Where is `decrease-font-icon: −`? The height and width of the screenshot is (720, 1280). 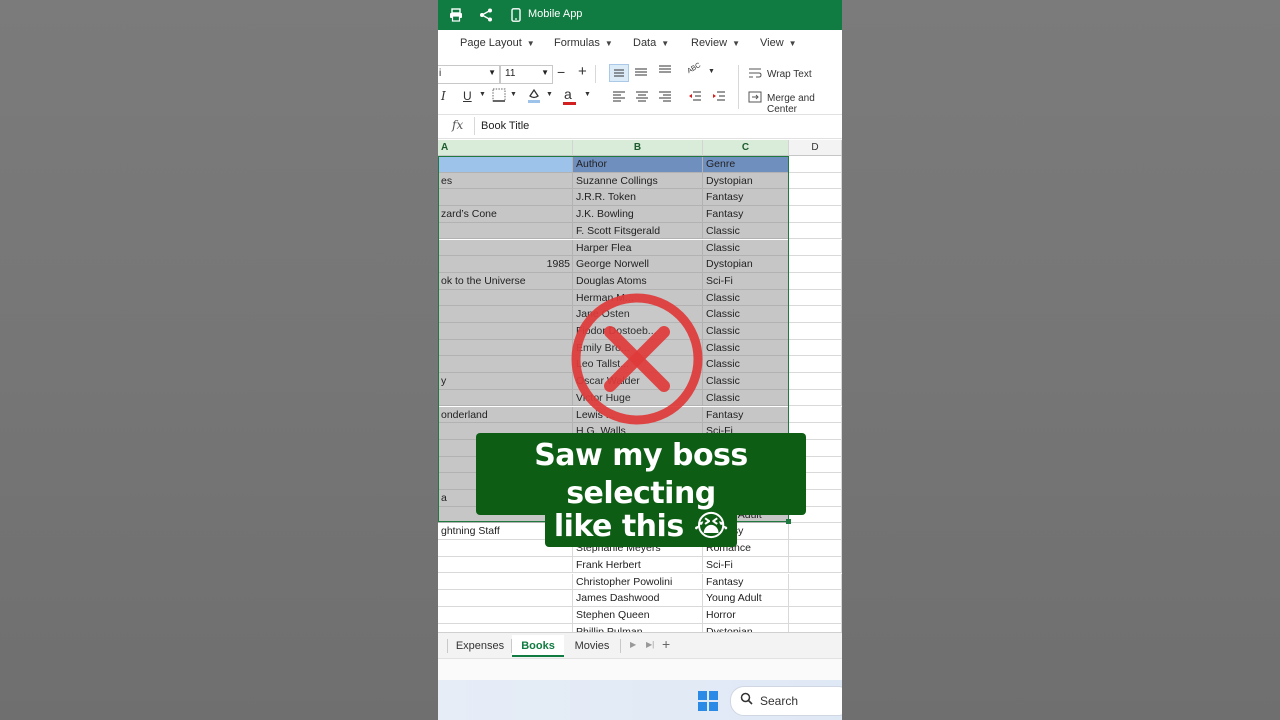
decrease-font-icon: − is located at coordinates (561, 72).